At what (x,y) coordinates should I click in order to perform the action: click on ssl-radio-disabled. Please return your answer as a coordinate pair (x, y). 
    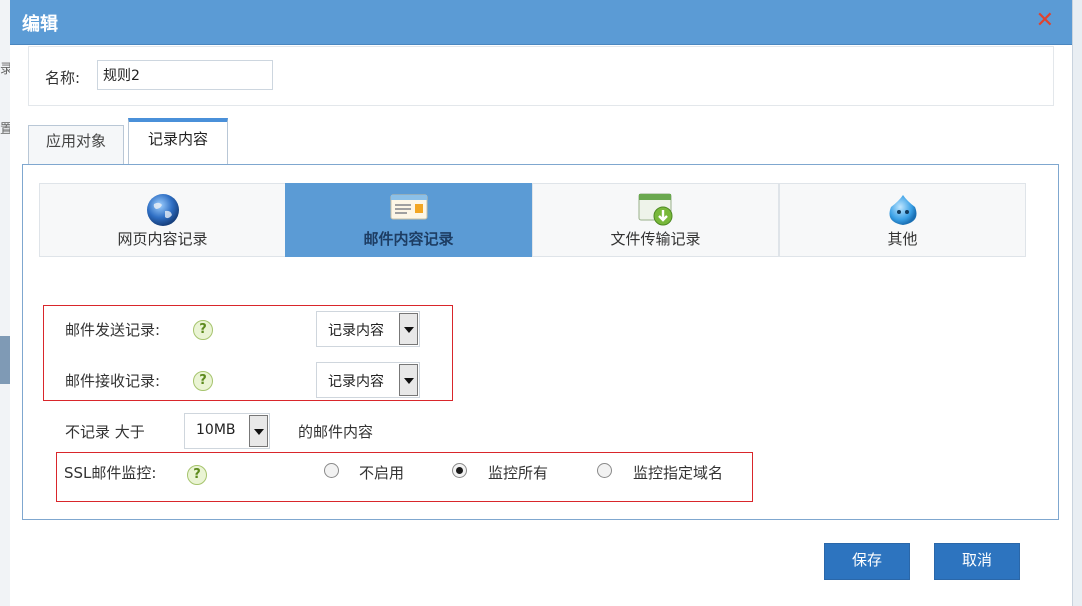
    Looking at the image, I should click on (331, 470).